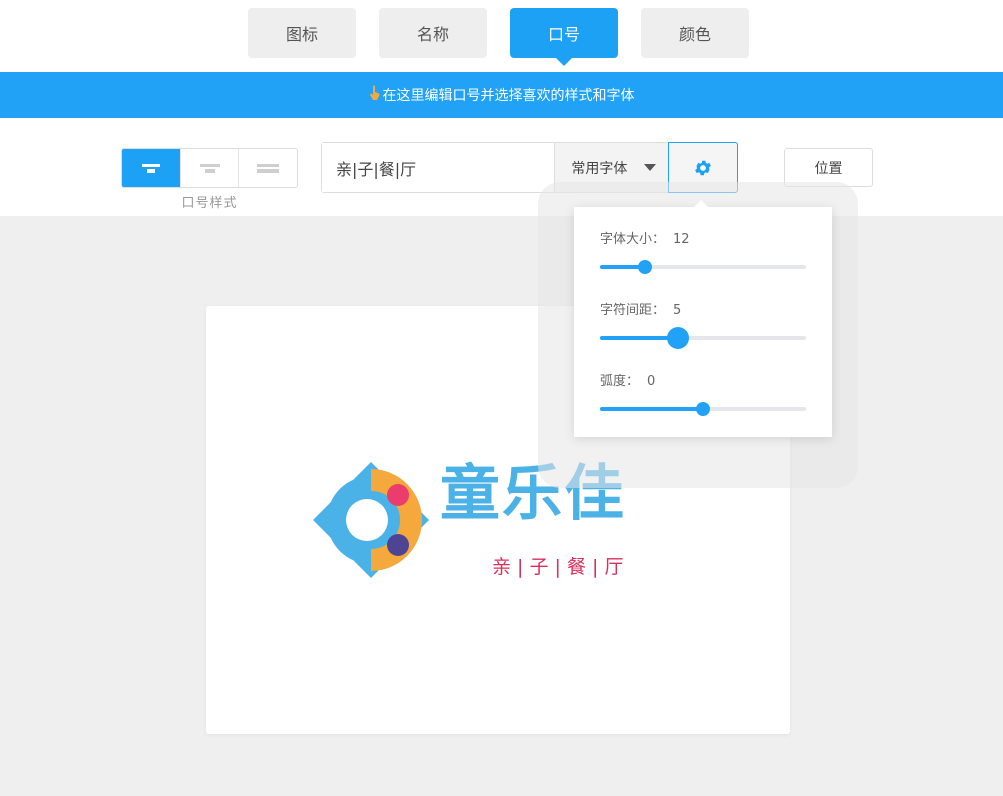  I want to click on curvature-slider, so click(703, 409).